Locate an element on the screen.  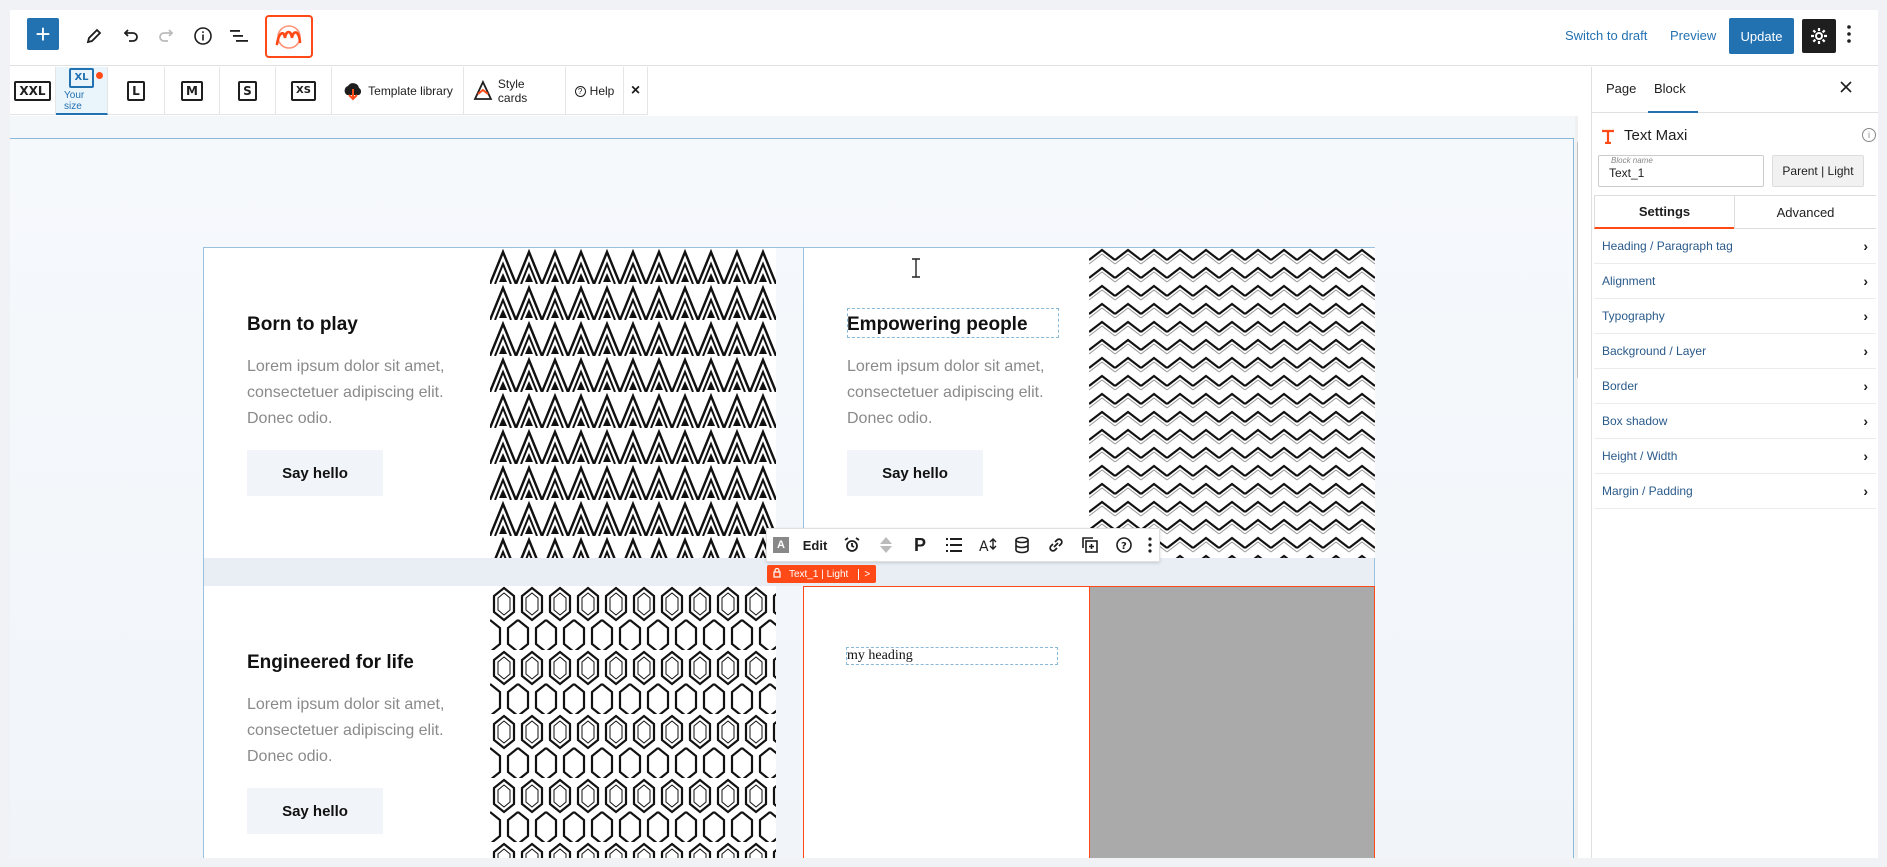
gear-icon is located at coordinates (1819, 36).